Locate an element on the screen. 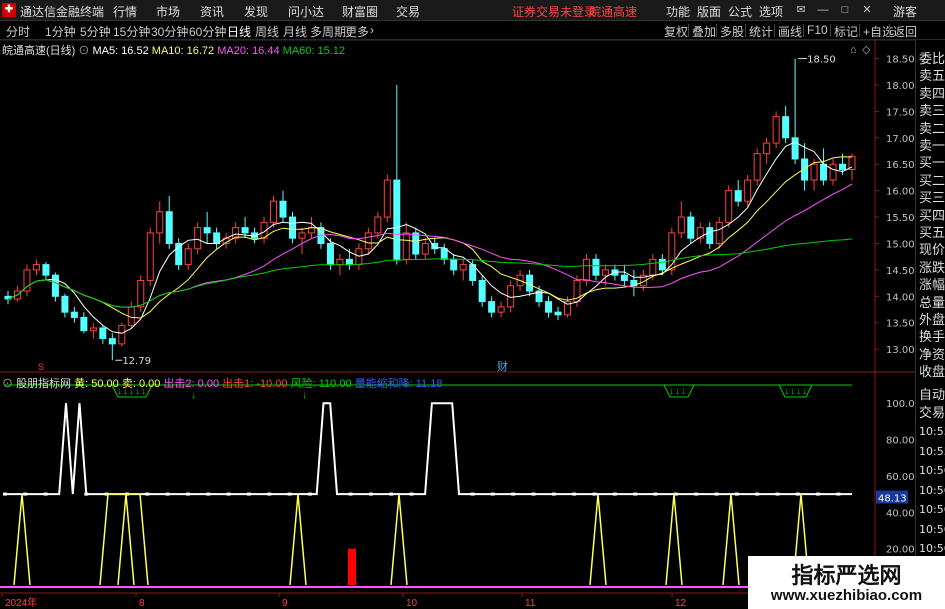 This screenshot has height=609, width=945. price-tick-label: 18.00 is located at coordinates (900, 86).